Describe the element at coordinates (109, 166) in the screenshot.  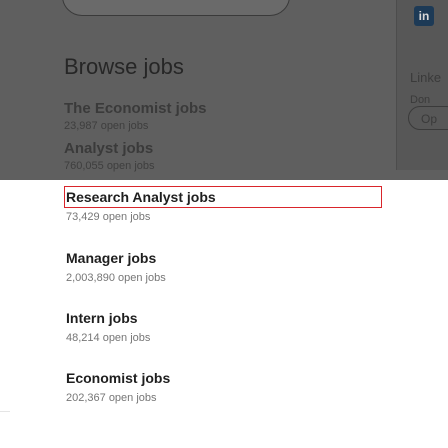
I see `dim-job-count-analyst: 760,055 open jobs` at that location.